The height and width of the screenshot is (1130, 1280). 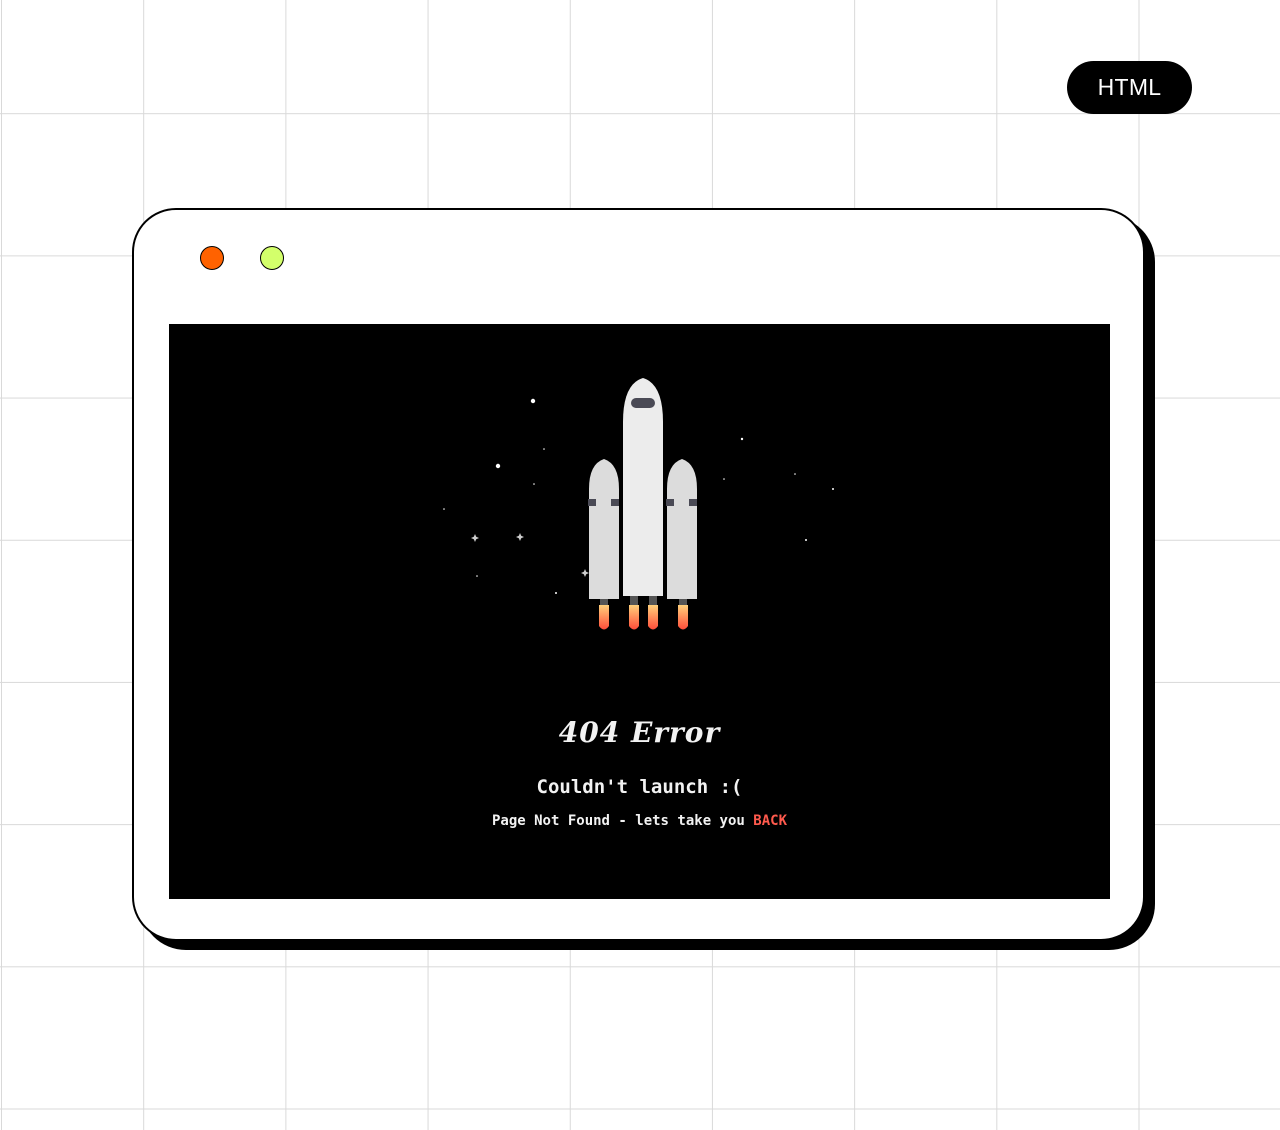 What do you see at coordinates (272, 258) in the screenshot?
I see `maximize-dot` at bounding box center [272, 258].